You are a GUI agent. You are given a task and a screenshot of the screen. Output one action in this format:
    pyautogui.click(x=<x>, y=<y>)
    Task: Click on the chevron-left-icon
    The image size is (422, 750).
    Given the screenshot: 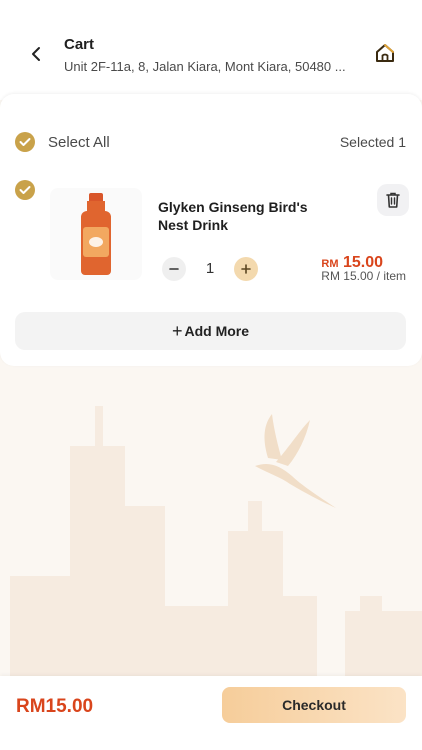 What is the action you would take?
    pyautogui.click(x=36, y=54)
    